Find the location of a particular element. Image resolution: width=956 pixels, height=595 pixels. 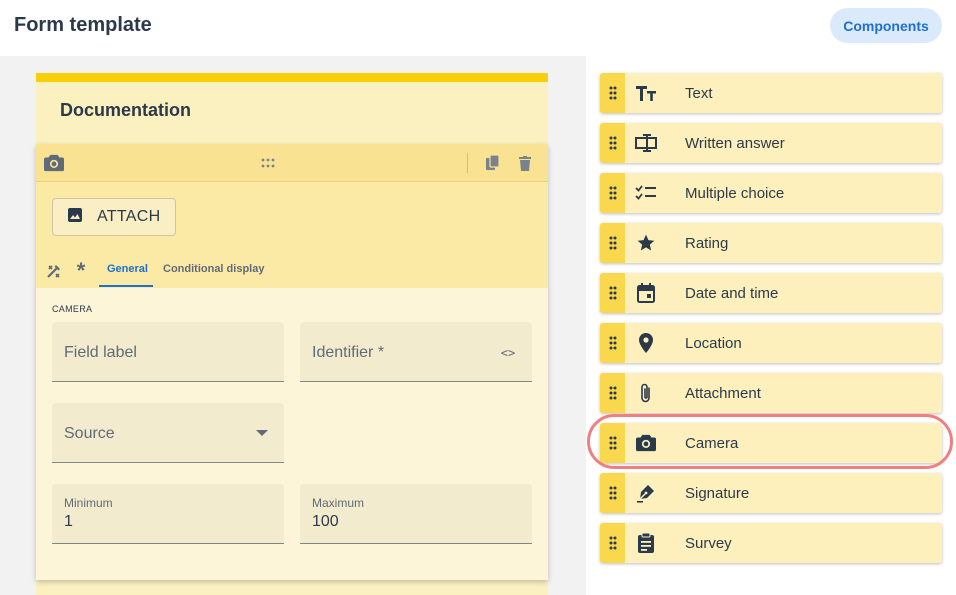

component-label: Date and time is located at coordinates (732, 293).